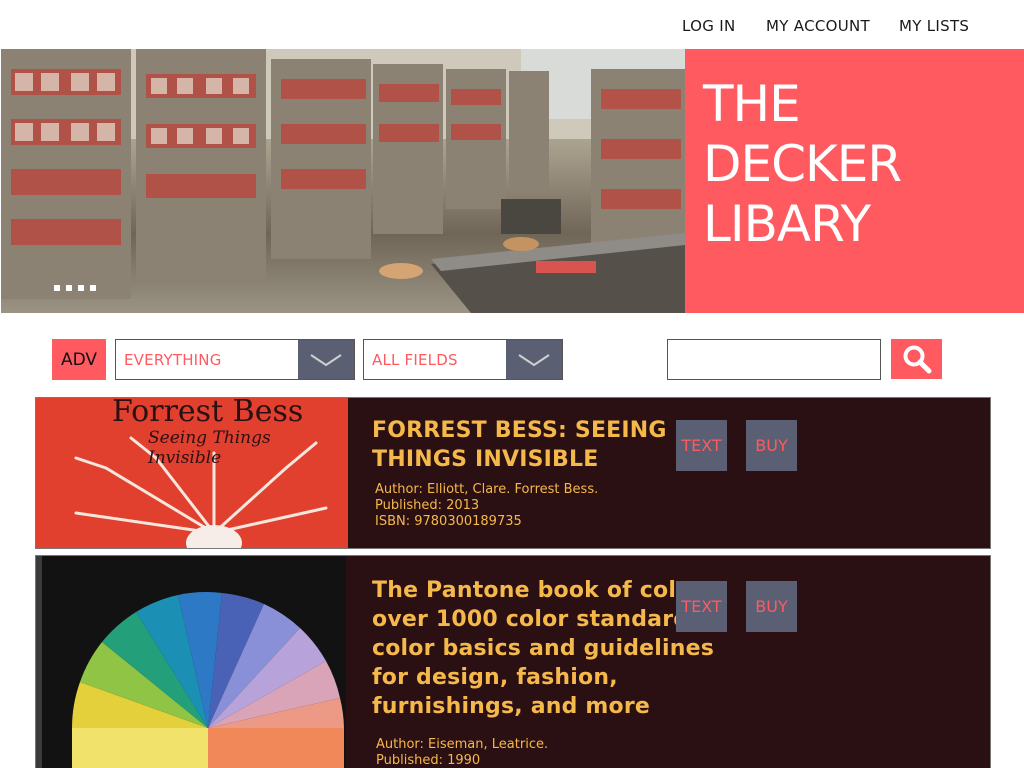  Describe the element at coordinates (235, 359) in the screenshot. I see `scope-select: EVERYTHING` at that location.